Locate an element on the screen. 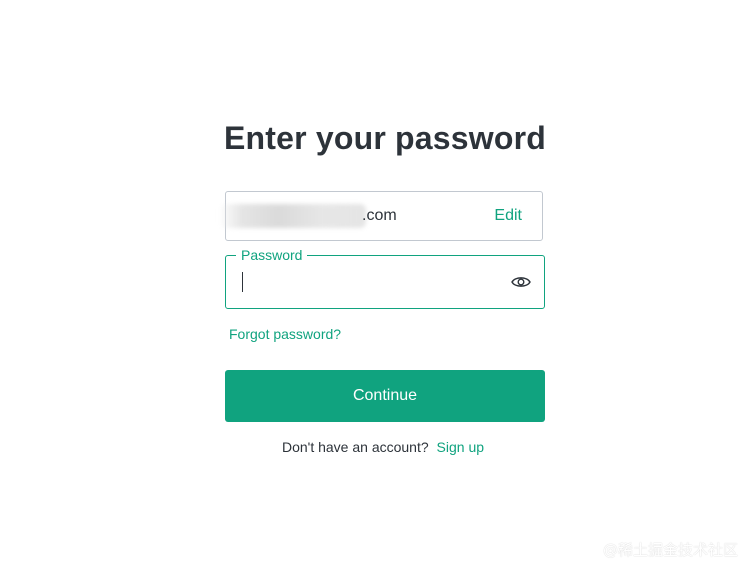 The width and height of the screenshot is (754, 574). signup-row: Don't have an account? Sign up is located at coordinates (377, 447).